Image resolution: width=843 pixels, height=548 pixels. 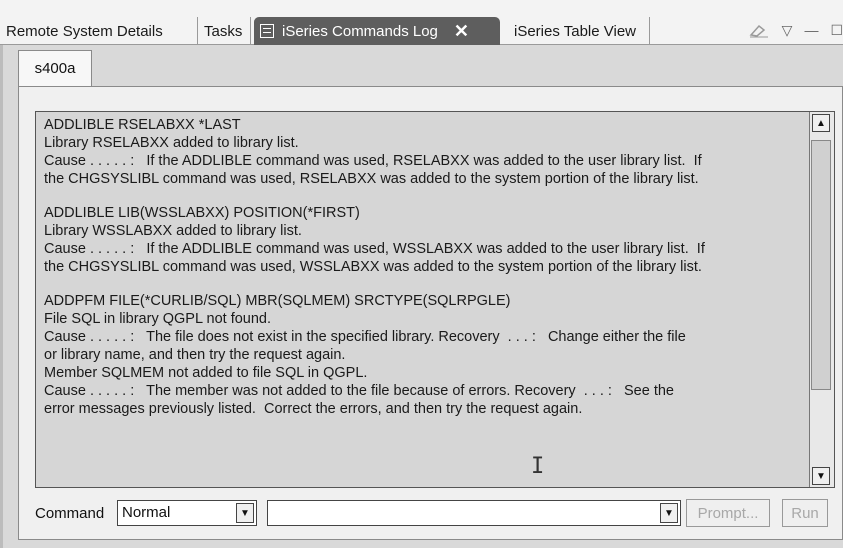 What do you see at coordinates (158, 319) in the screenshot?
I see `log-line: File SQL in library QGPL not found.` at bounding box center [158, 319].